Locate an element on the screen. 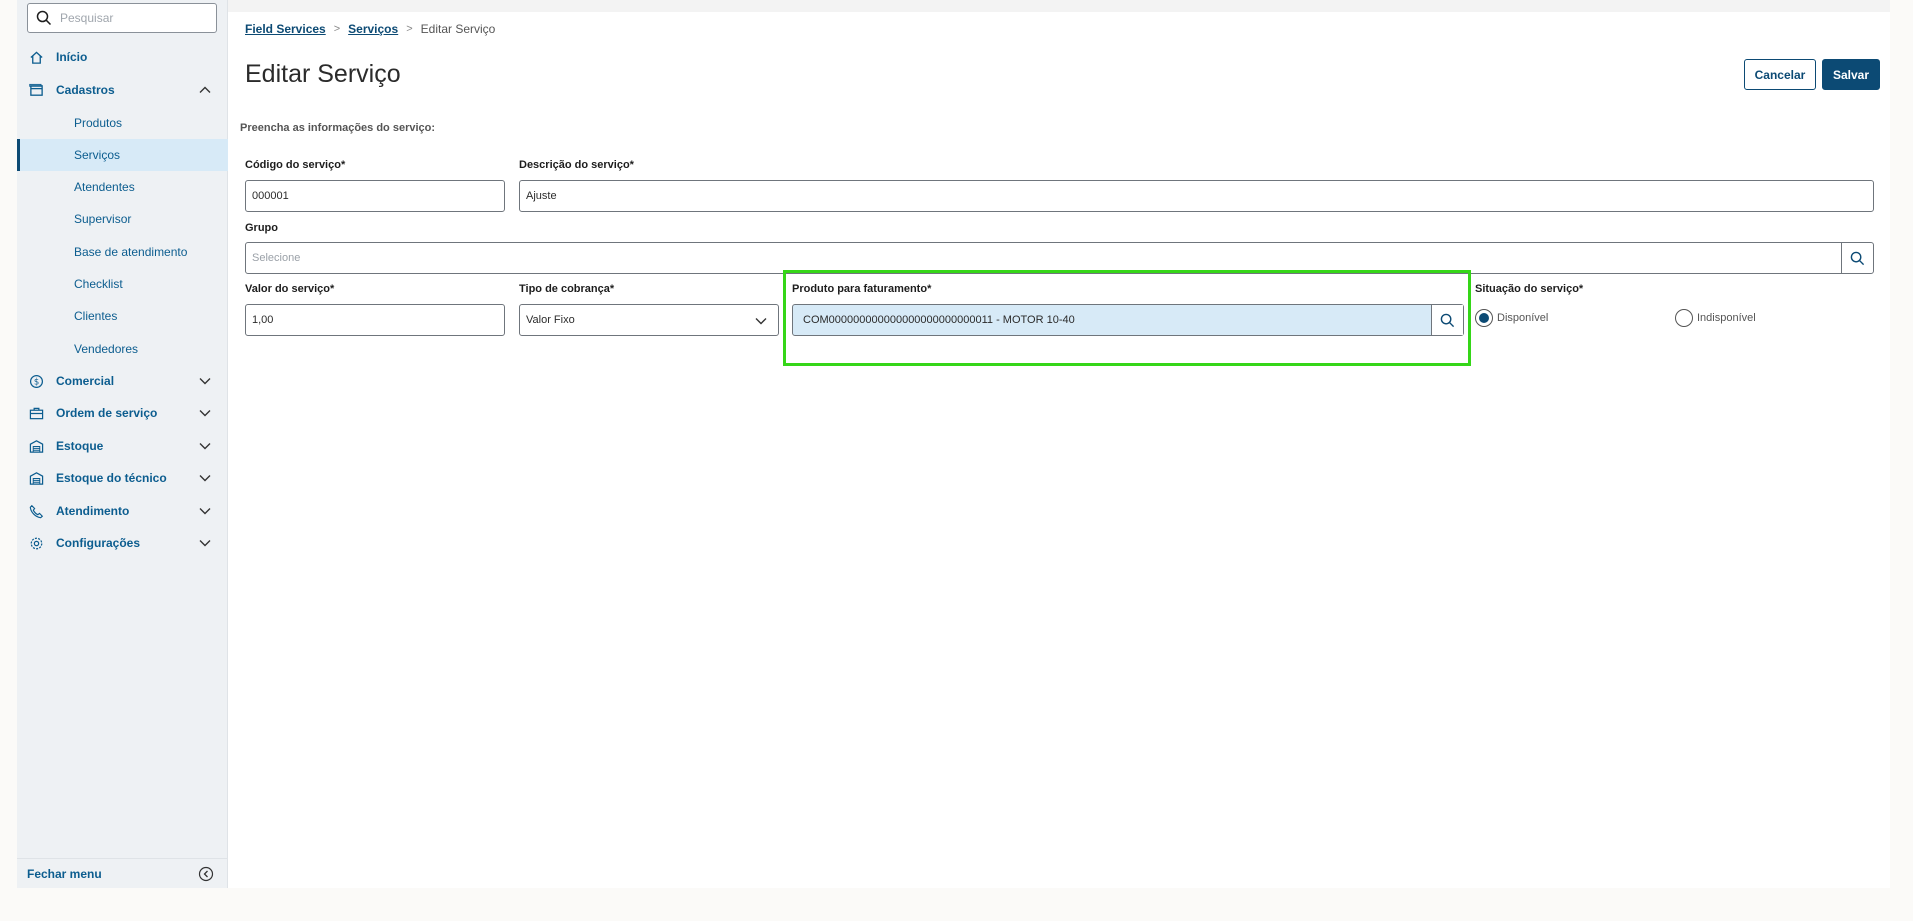 This screenshot has width=1913, height=921. sidebar-subitem-clientes: Clientes is located at coordinates (122, 316).